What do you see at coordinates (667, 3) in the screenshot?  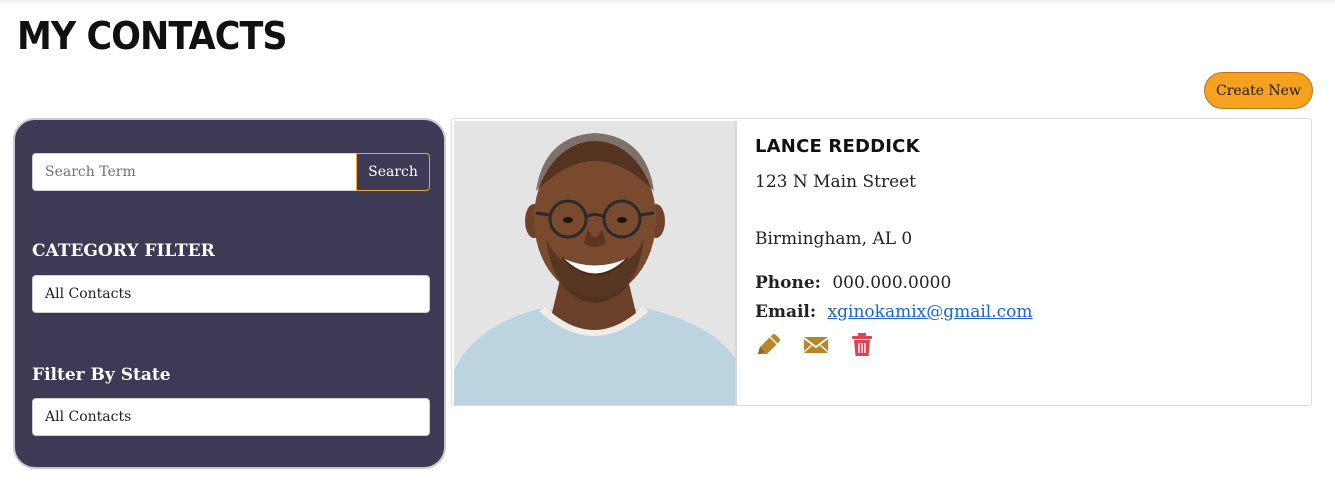 I see `top-bar` at bounding box center [667, 3].